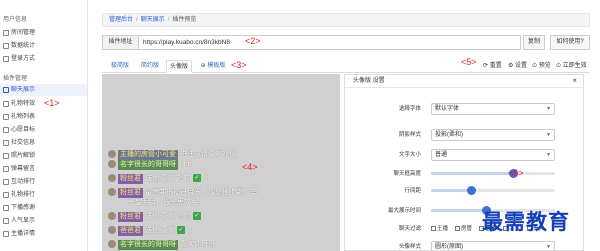 Image resolution: width=600 pixels, height=251 pixels. I want to click on shadow-select: 投影(柔和) ▼, so click(493, 135).